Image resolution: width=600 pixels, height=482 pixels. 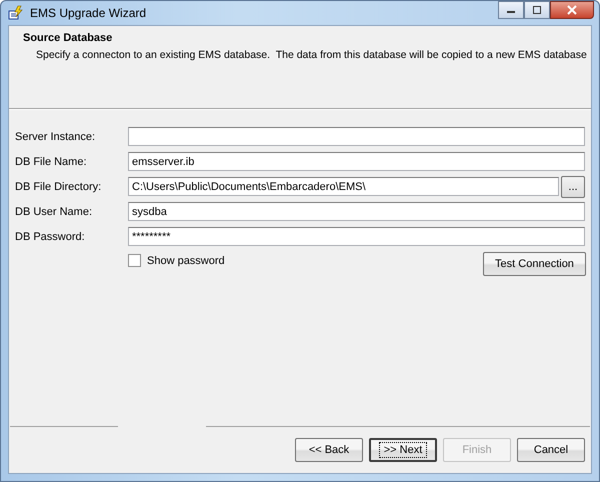 What do you see at coordinates (50, 236) in the screenshot?
I see `field-label: DB Password:` at bounding box center [50, 236].